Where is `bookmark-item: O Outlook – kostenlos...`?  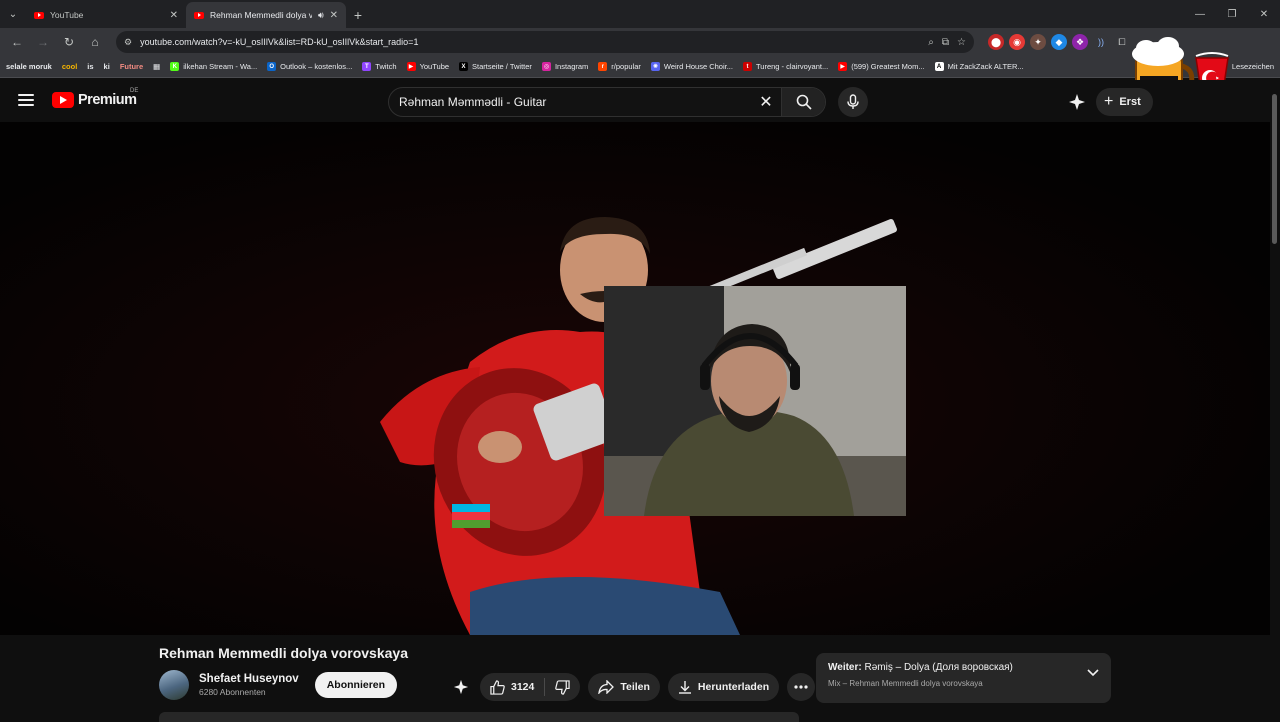 bookmark-item: O Outlook – kostenlos... is located at coordinates (309, 66).